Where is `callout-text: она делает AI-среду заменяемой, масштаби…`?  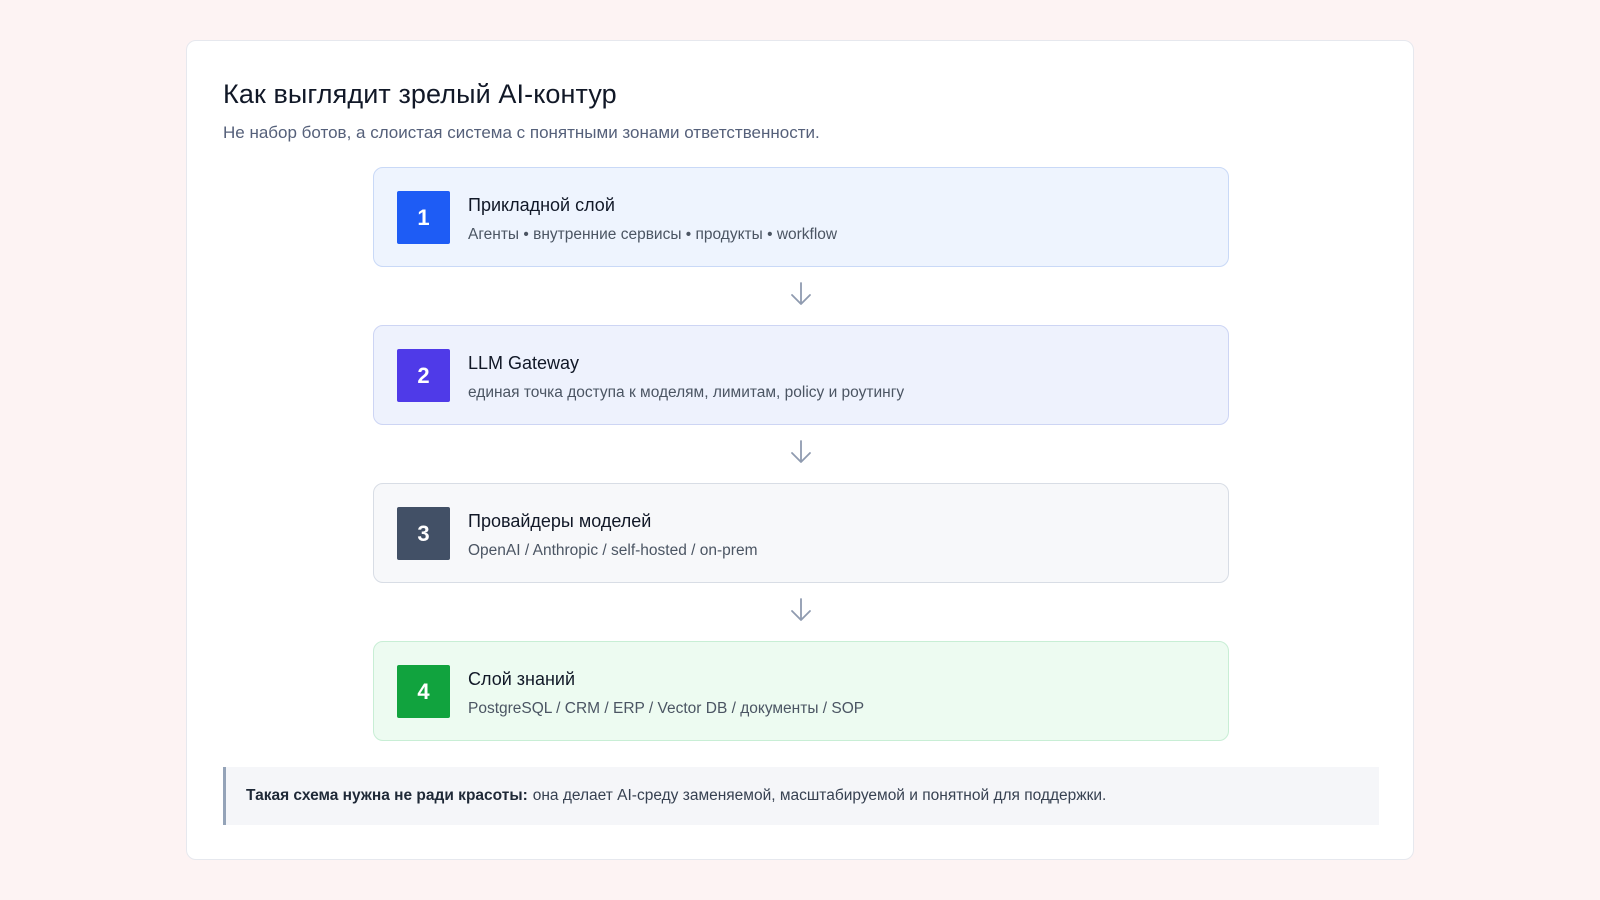
callout-text: она делает AI-среду заменяемой, масштаби… is located at coordinates (819, 795).